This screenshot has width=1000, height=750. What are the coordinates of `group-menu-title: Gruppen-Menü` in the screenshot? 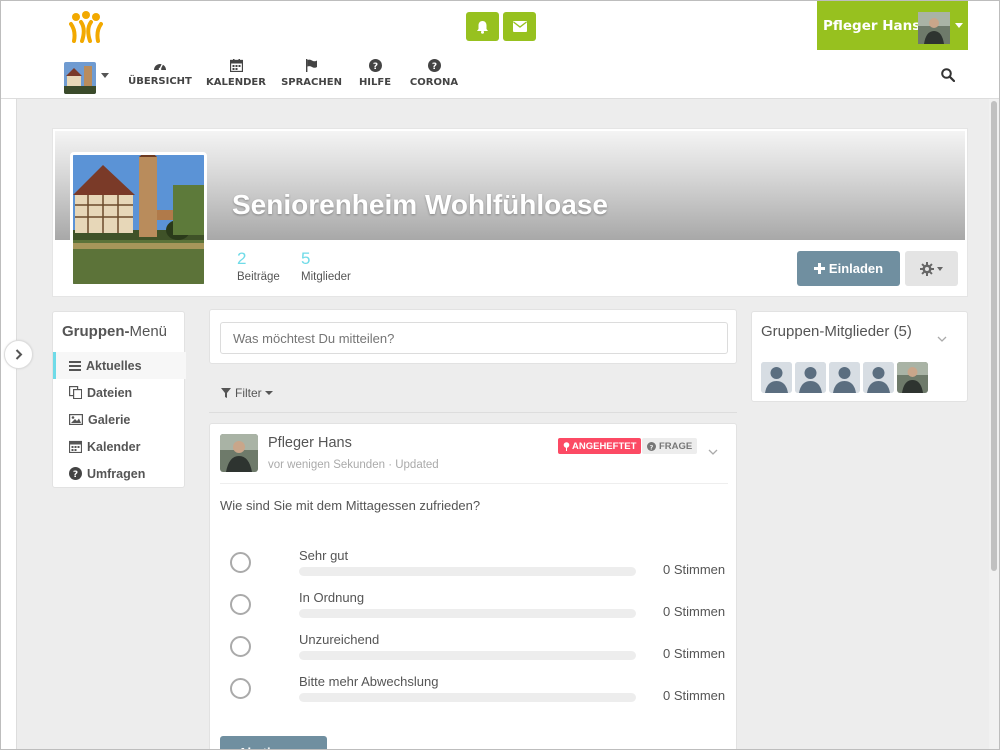 It's located at (115, 331).